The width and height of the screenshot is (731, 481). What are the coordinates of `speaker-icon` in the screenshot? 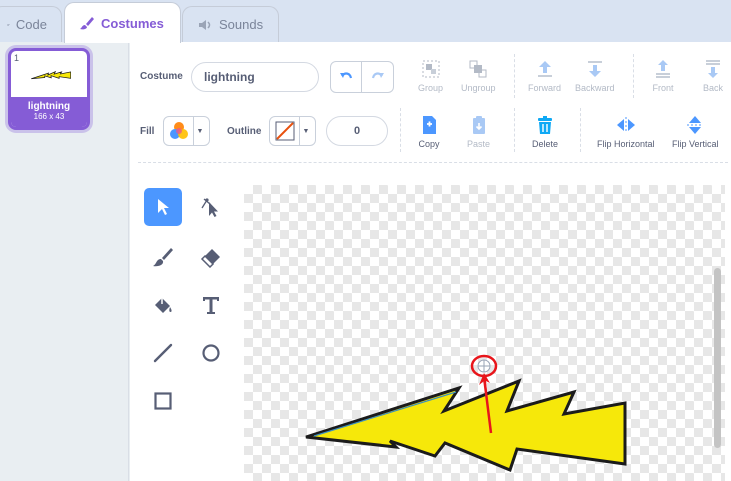 It's located at (205, 24).